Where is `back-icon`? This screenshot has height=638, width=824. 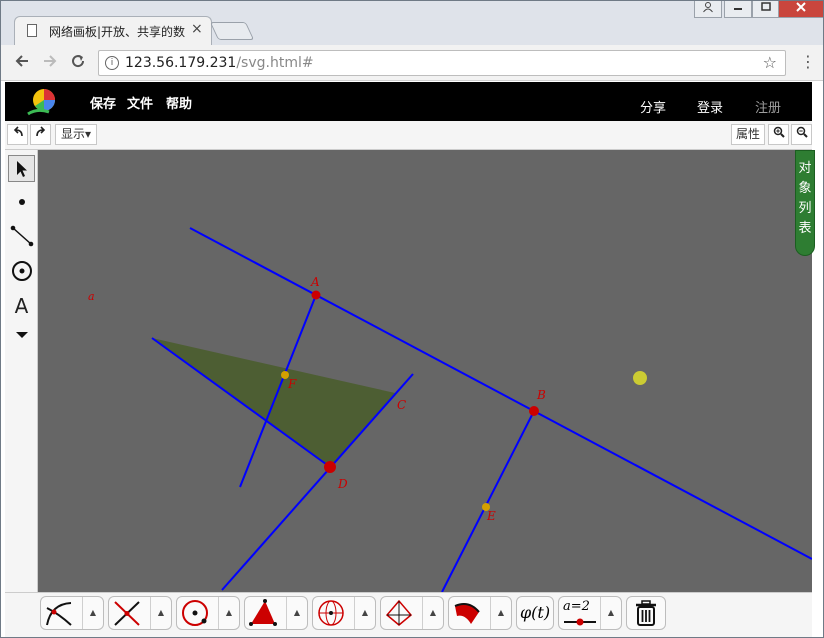 back-icon is located at coordinates (22, 63).